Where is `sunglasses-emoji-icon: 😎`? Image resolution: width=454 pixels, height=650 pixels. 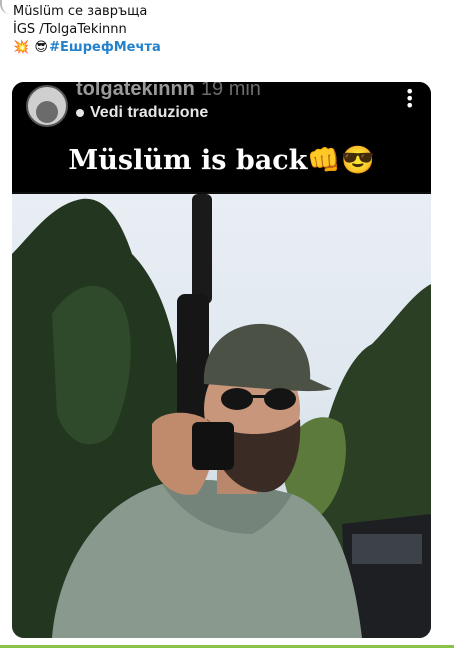 sunglasses-emoji-icon: 😎 is located at coordinates (41, 47).